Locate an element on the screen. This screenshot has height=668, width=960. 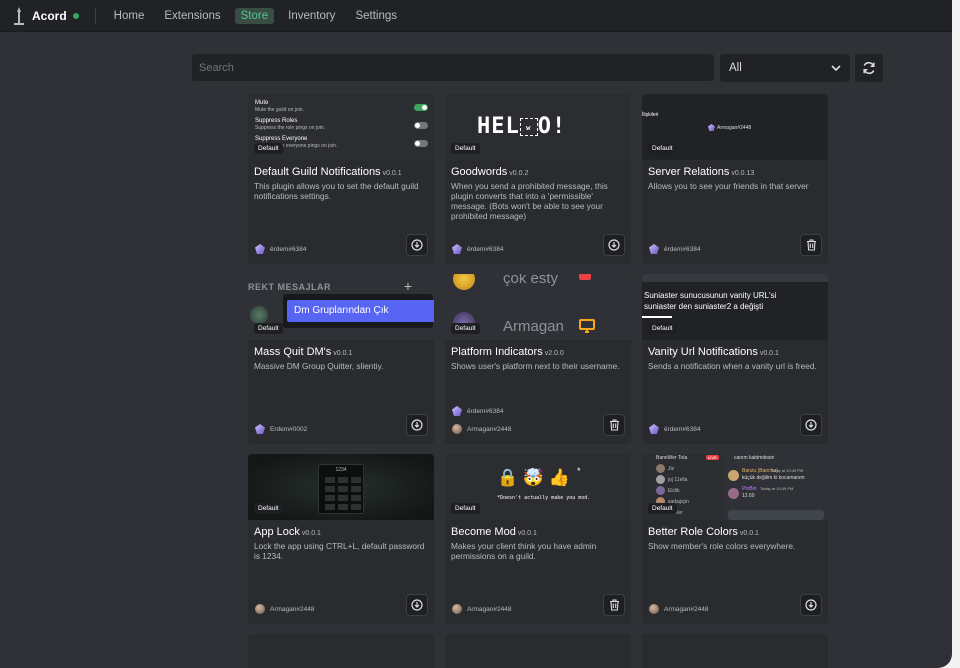
plugin-name: Platform Indicators is located at coordinates (497, 352).